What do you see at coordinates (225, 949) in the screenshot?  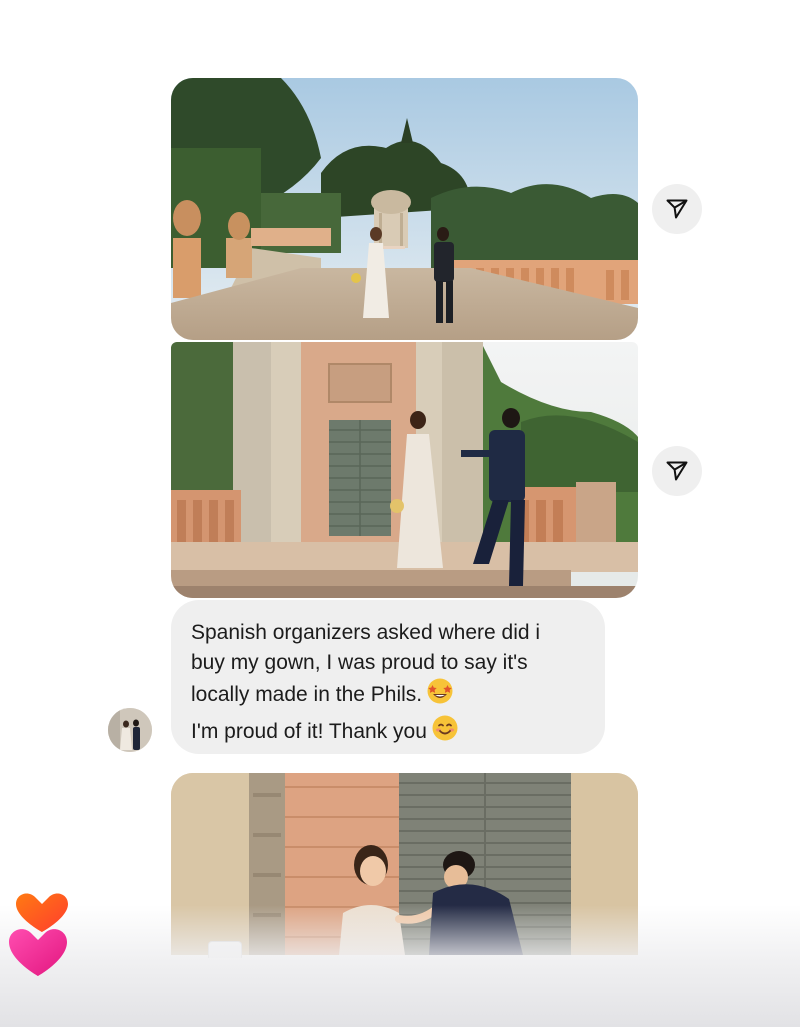 I see `reaction-chip-icon` at bounding box center [225, 949].